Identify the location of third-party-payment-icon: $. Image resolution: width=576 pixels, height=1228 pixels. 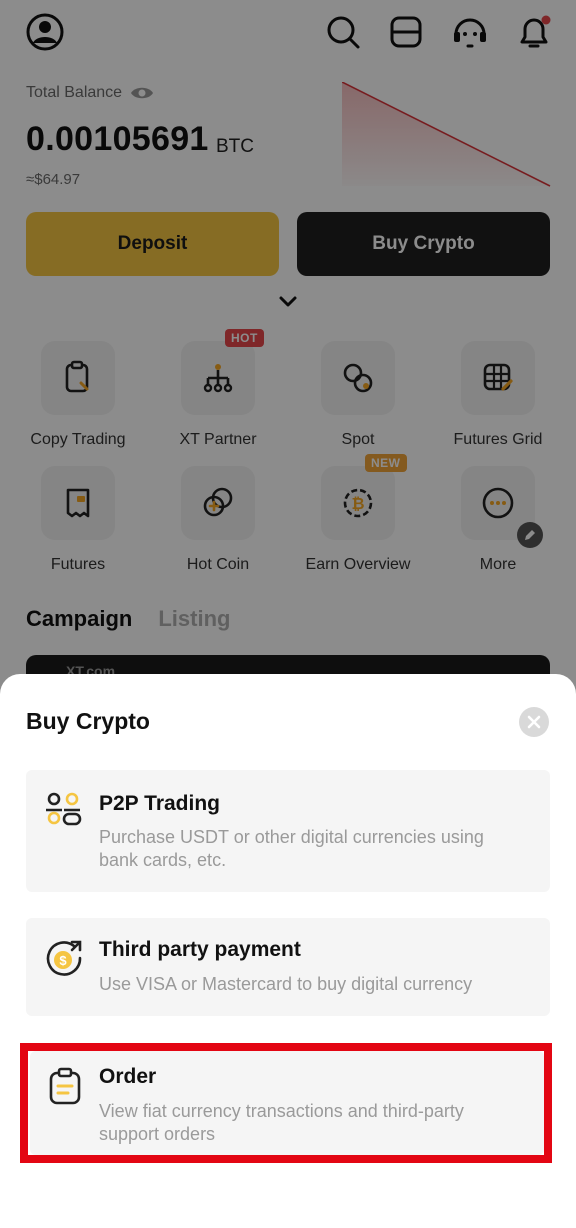
(64, 958).